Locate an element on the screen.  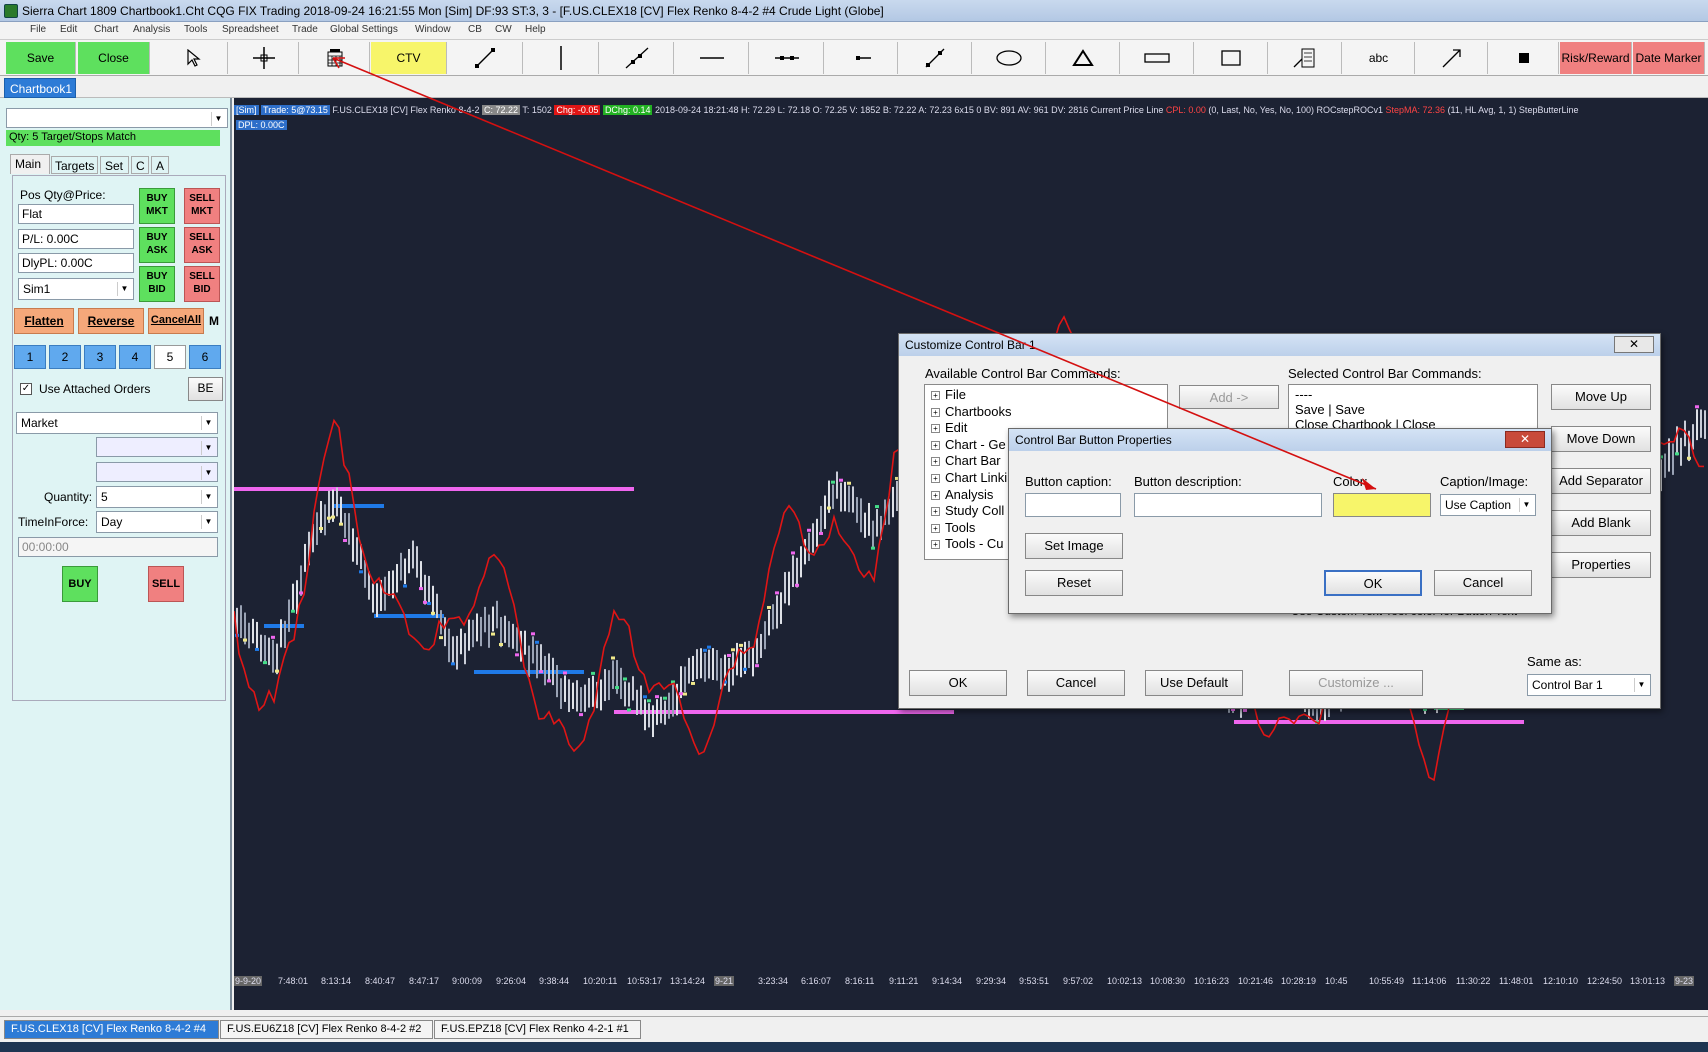
caption-image-select: Use Caption ▼ is located at coordinates (1488, 505).